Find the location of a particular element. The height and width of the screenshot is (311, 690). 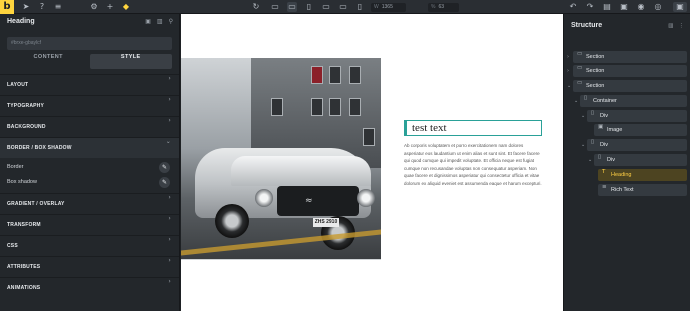

mobile-icon: ▯ is located at coordinates (360, 7).